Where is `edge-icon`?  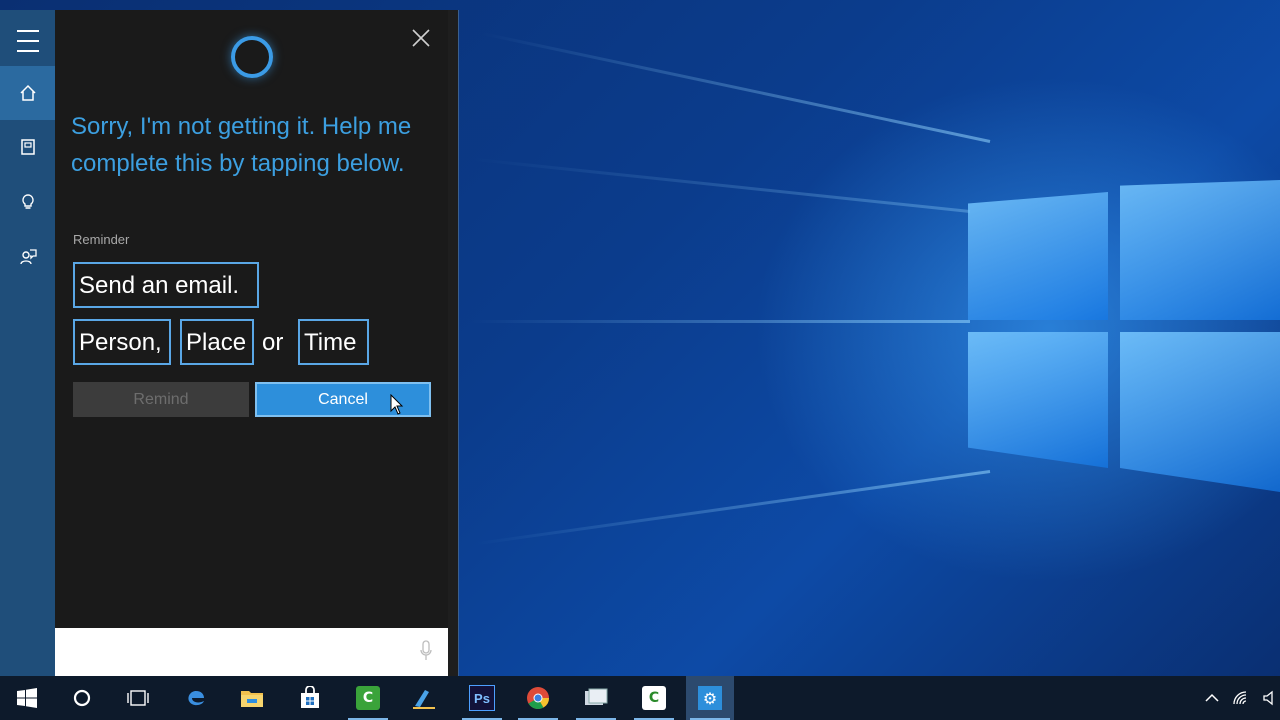 edge-icon is located at coordinates (196, 698).